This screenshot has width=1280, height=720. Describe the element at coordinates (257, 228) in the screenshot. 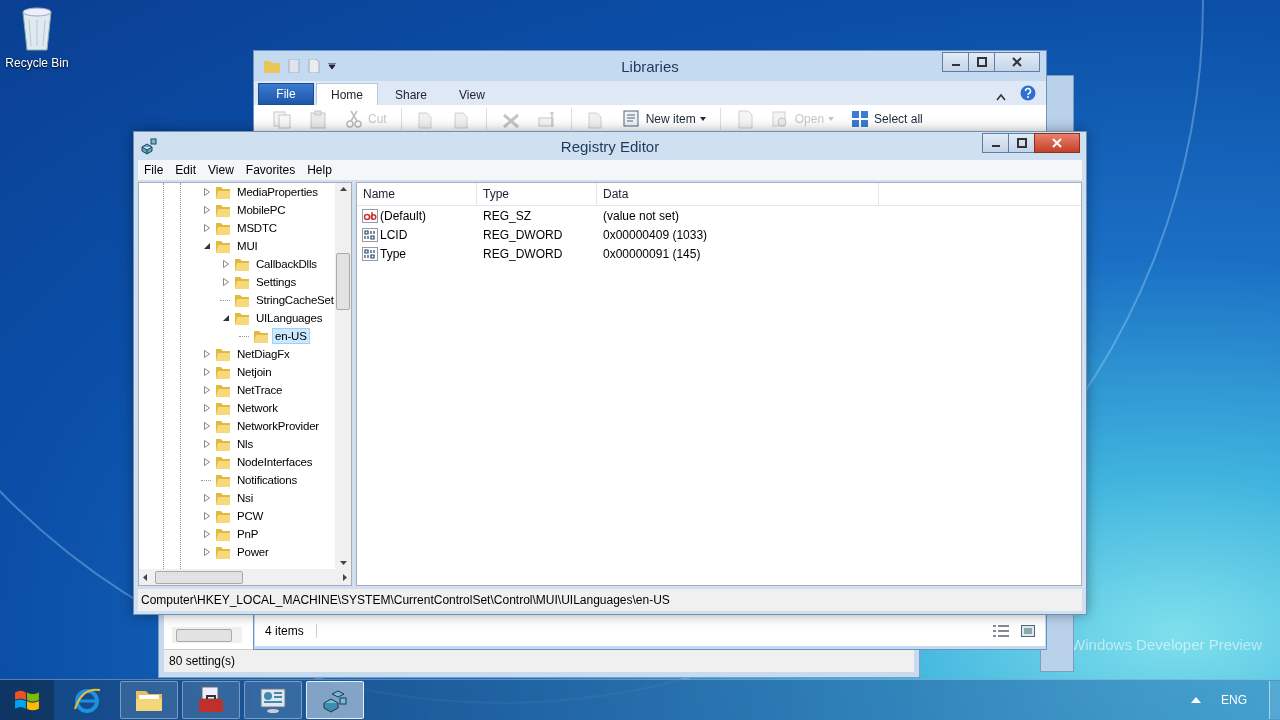

I see `tree-item: MSDTC` at that location.